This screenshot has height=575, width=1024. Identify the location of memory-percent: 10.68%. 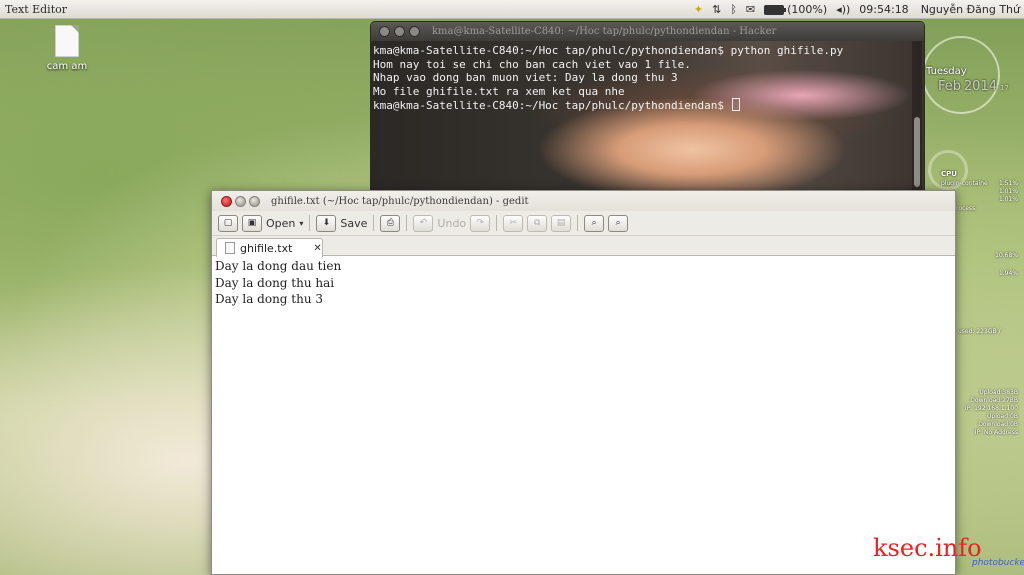
(1006, 255).